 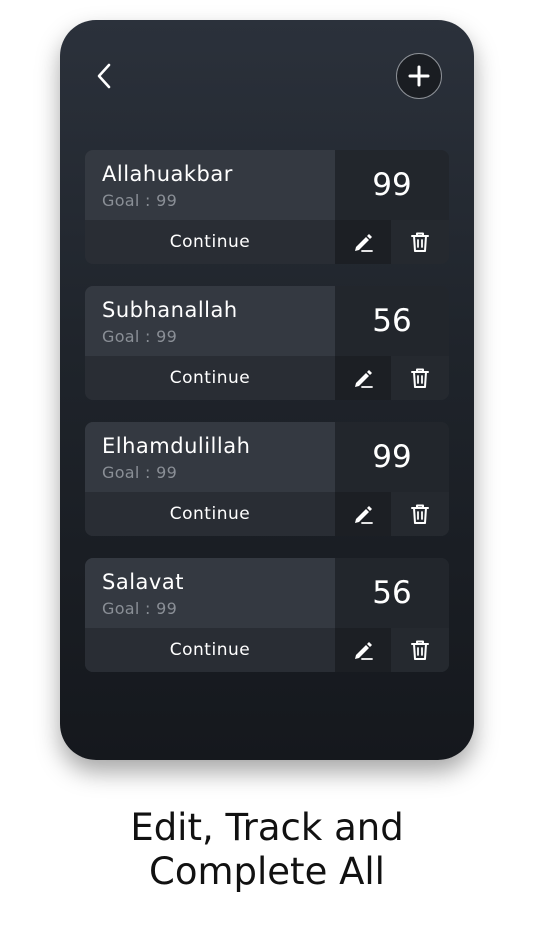 I want to click on counter-title: Elhamdulillah, so click(x=176, y=446).